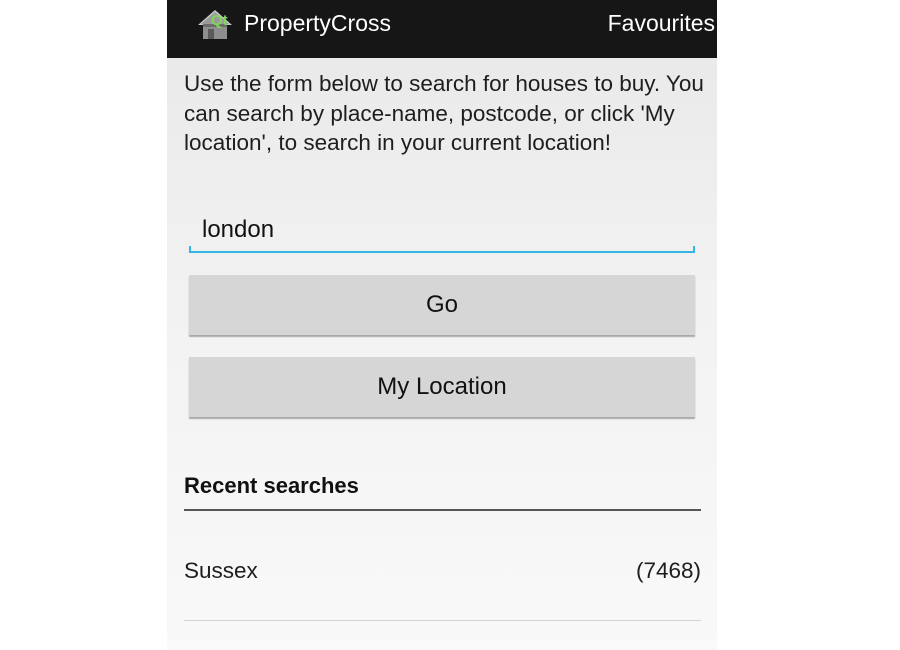  Describe the element at coordinates (442, 305) in the screenshot. I see `go-button: Go` at that location.